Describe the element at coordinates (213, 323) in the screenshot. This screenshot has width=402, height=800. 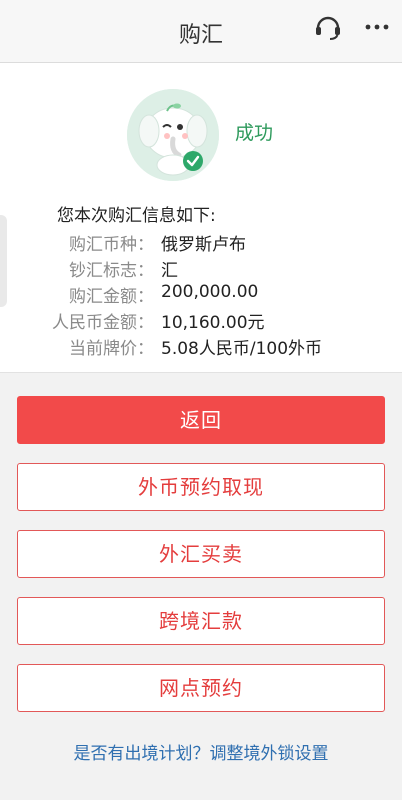
I see `info-value: 10,160.00元` at that location.